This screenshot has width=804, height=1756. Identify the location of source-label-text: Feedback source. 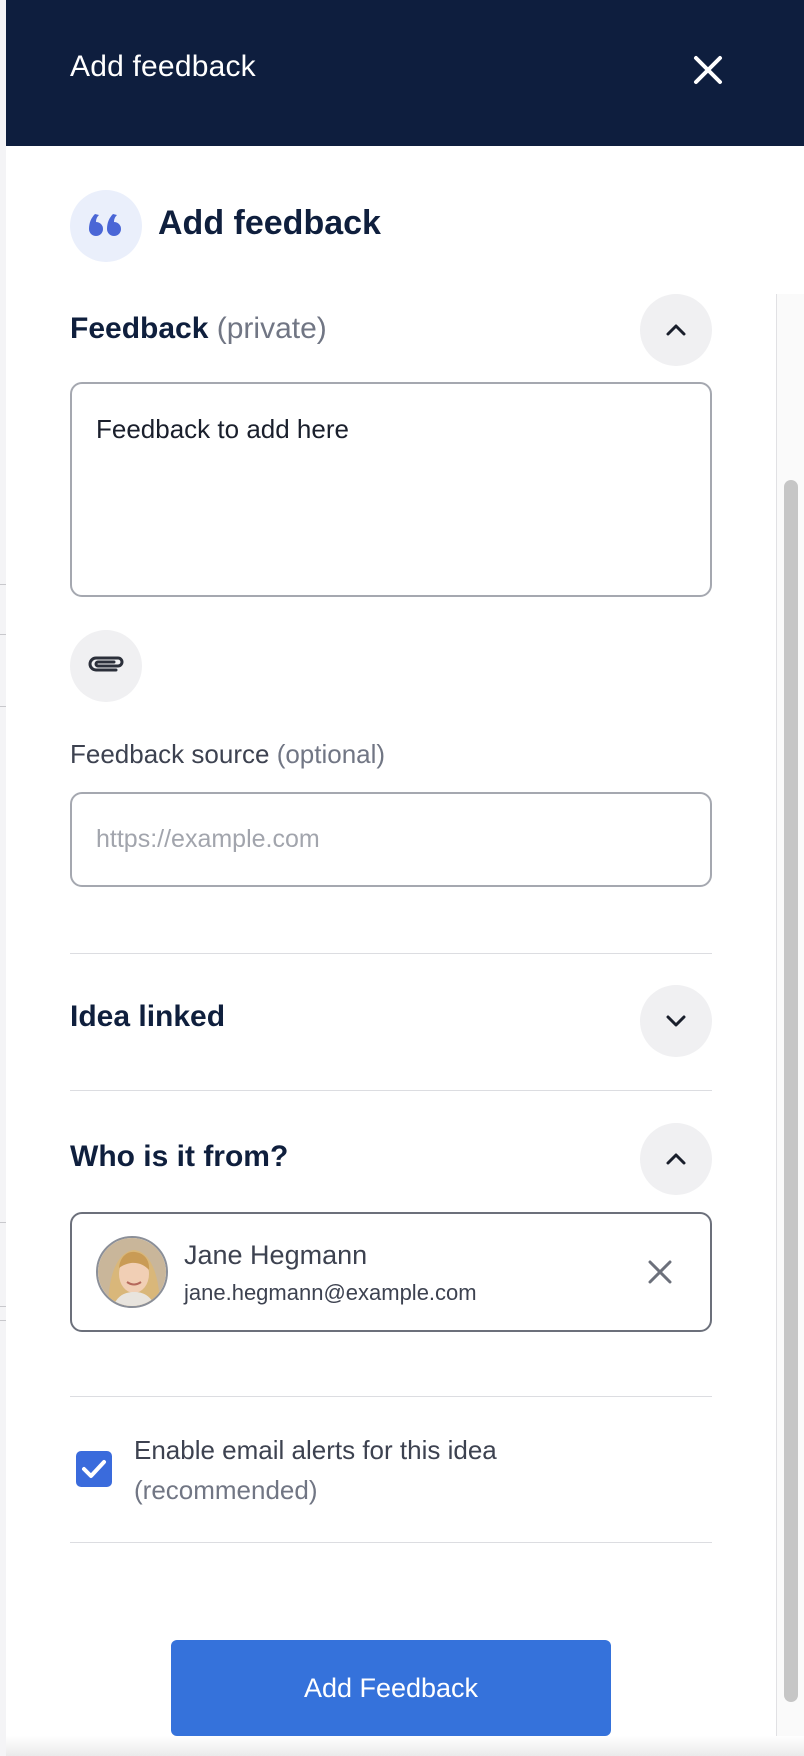
(170, 754).